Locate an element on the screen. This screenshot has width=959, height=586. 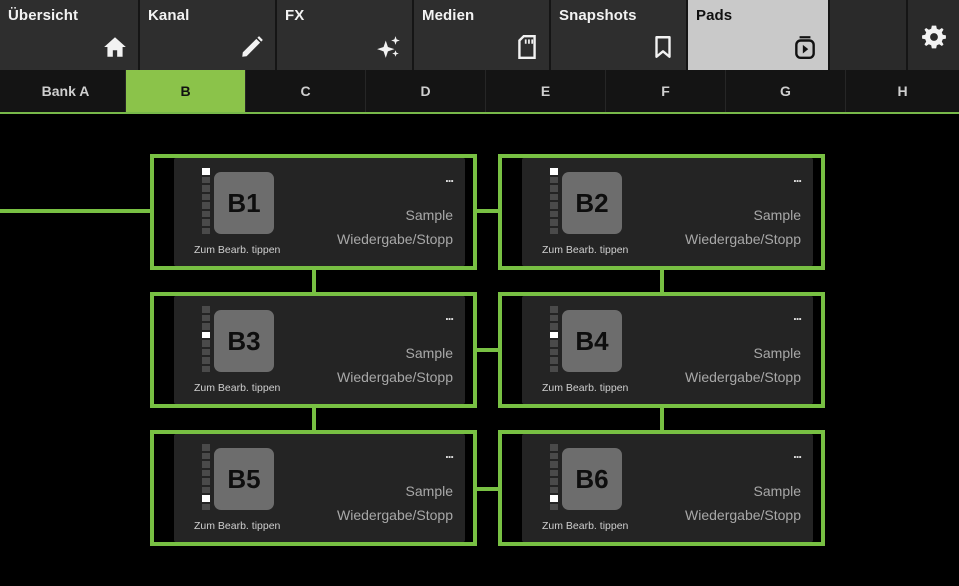
tab-label: Übersicht is located at coordinates (43, 15).